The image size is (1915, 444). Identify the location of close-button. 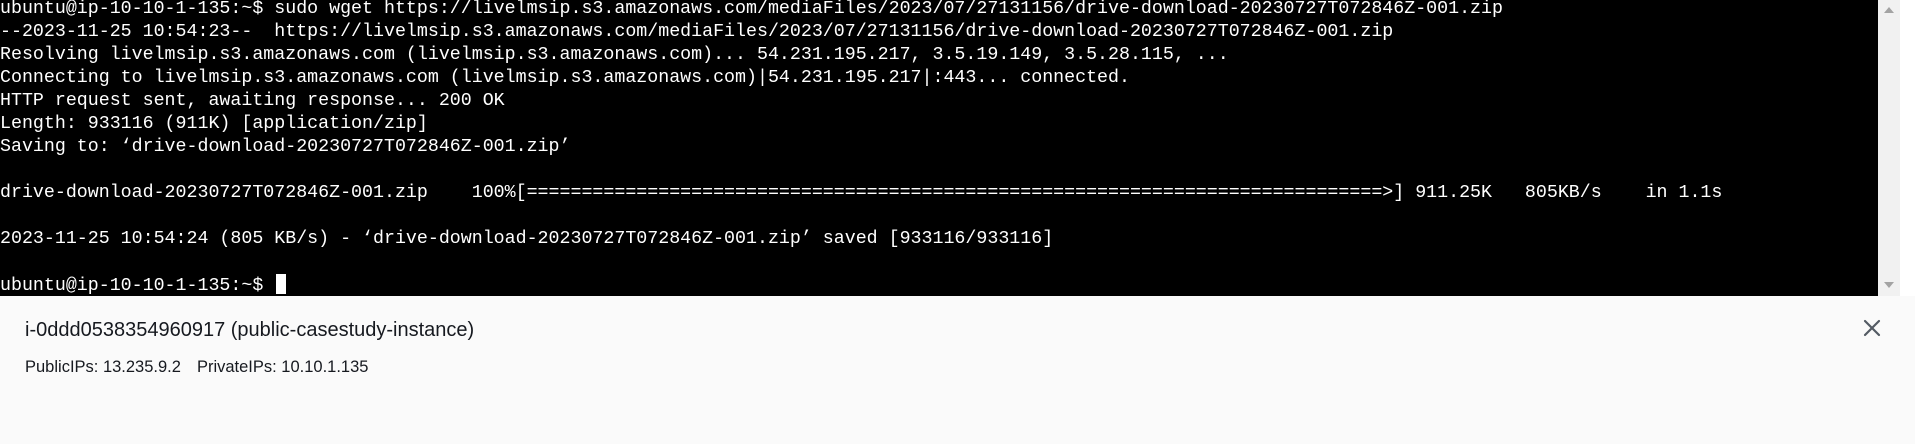
(1872, 328).